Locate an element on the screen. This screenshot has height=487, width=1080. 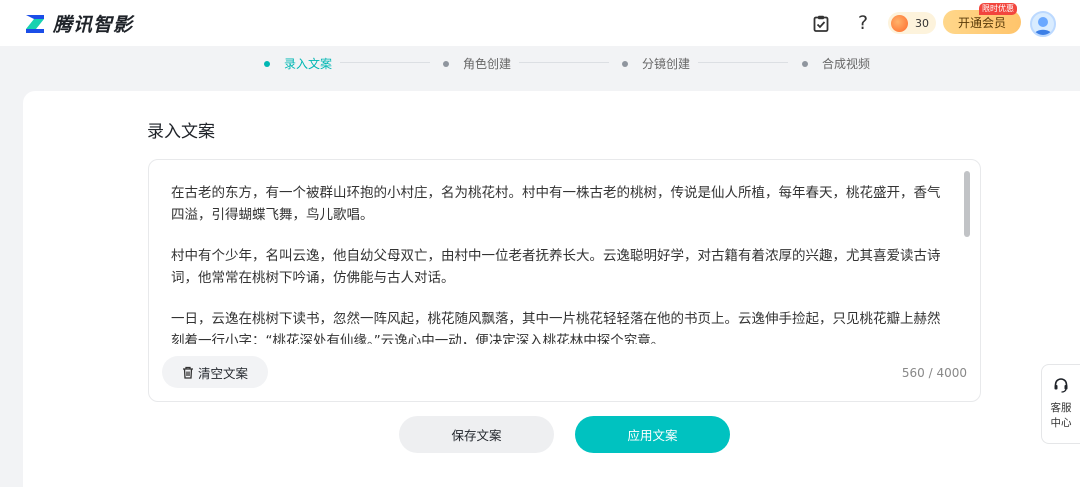
clear-script-button: 清空文案 is located at coordinates (215, 372).